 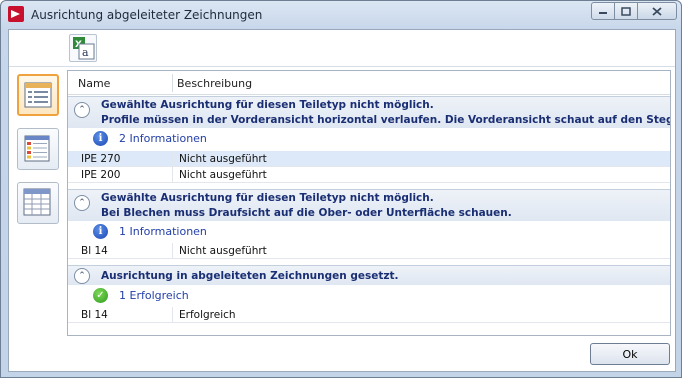 I want to click on table-row: Bl 14 Nicht ausgeführt, so click(x=369, y=251).